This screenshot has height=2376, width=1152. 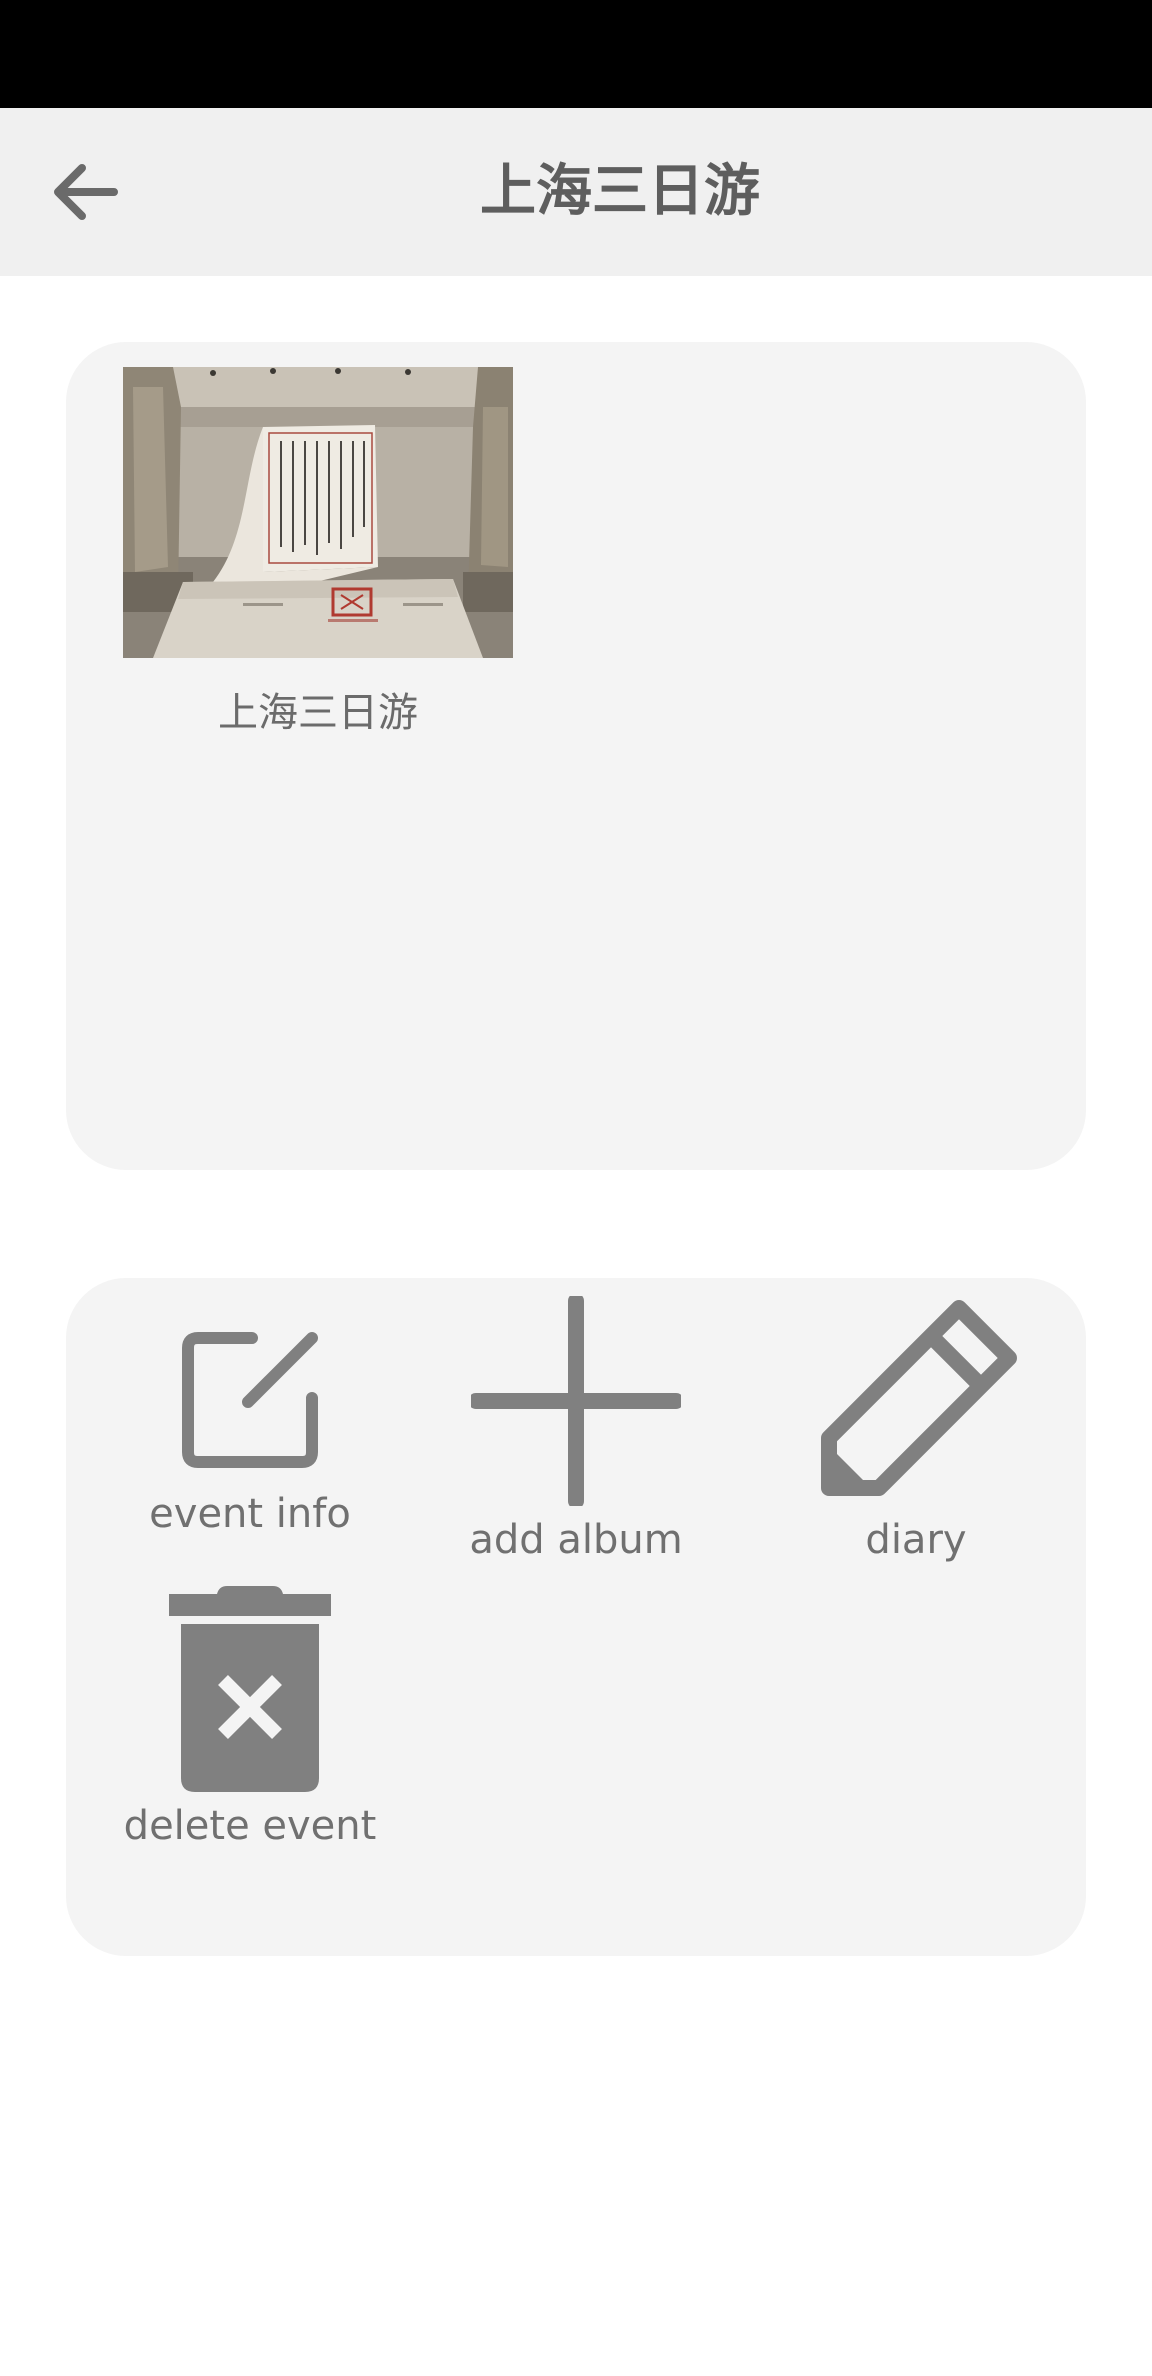 I want to click on add-album-label: add album, so click(x=576, y=1540).